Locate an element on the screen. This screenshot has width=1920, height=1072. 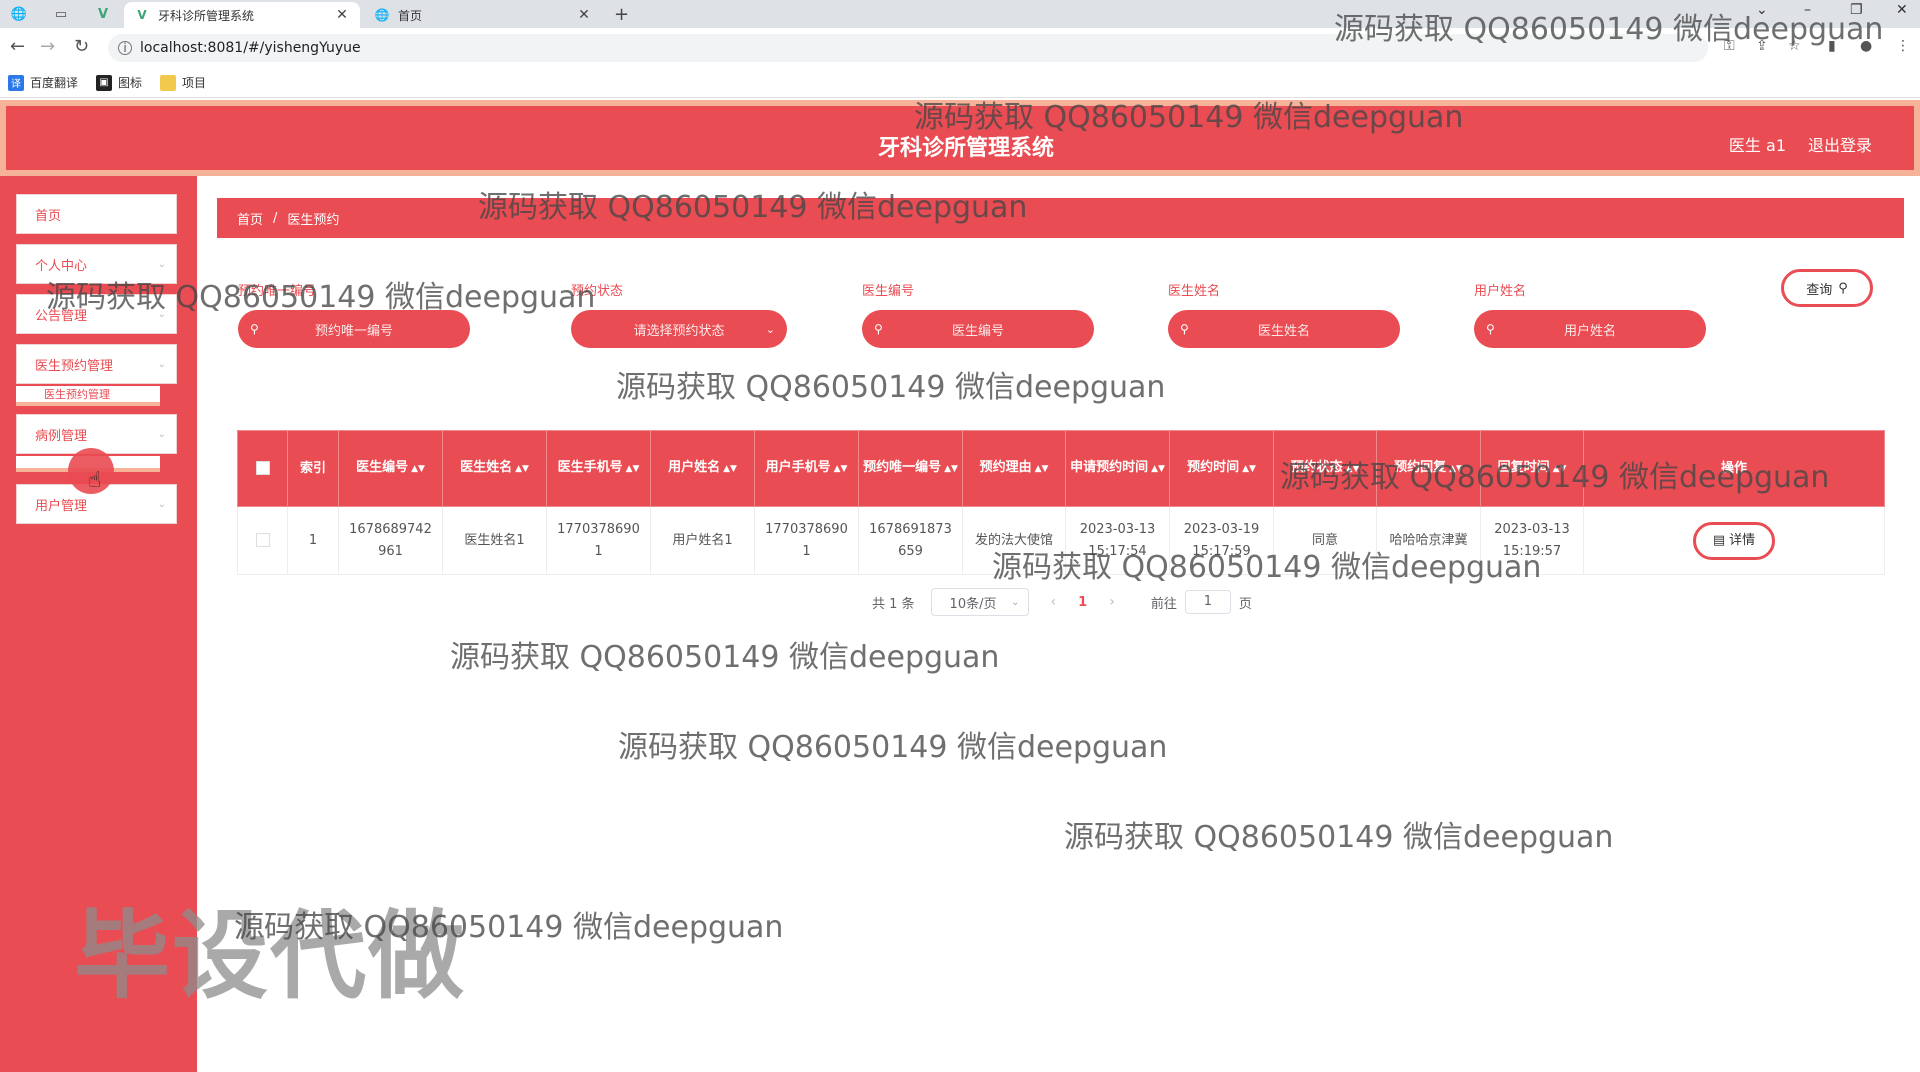
sidebar-item-label: 首页 is located at coordinates (48, 216).